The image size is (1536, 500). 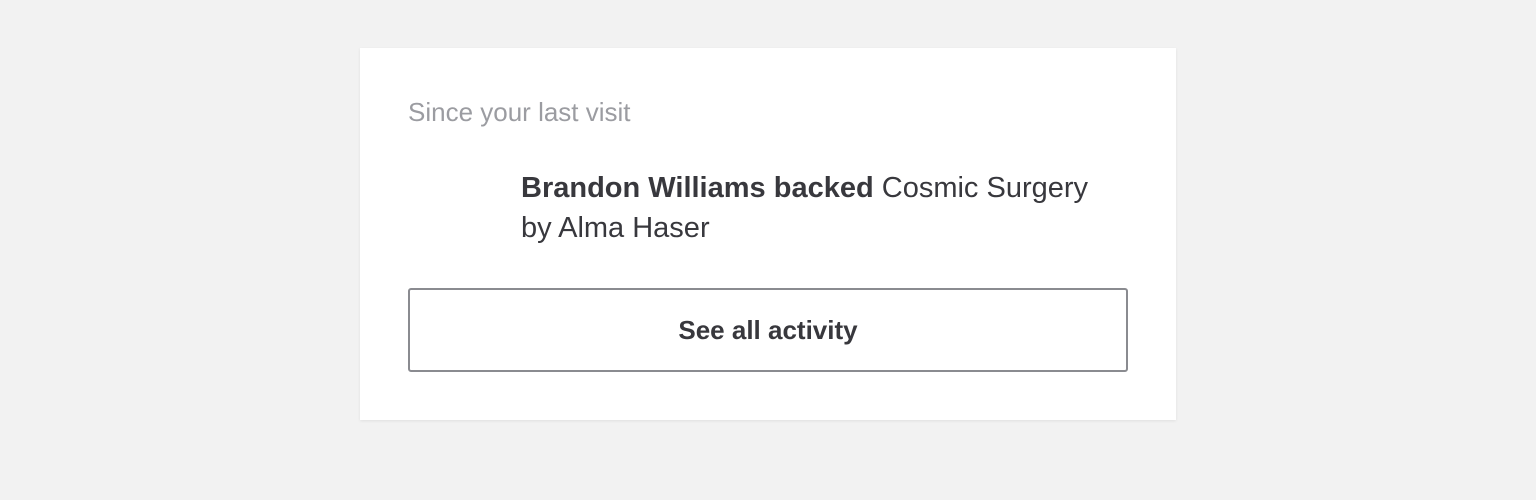 I want to click on activity-action: backed, so click(x=823, y=188).